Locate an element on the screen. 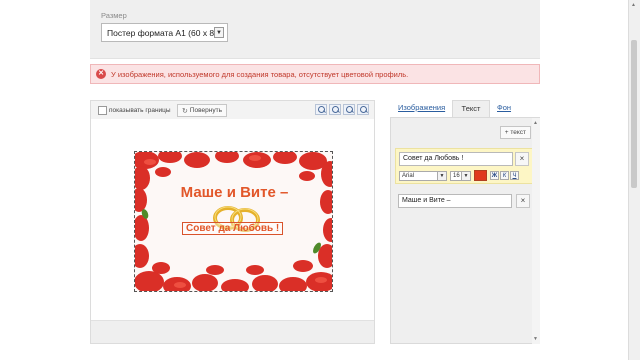 The height and width of the screenshot is (360, 640). zoom-fit-icon is located at coordinates (349, 109).